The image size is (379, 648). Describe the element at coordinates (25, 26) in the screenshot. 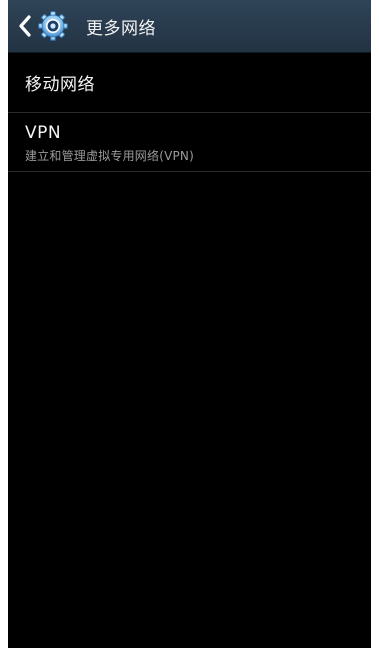

I see `chevron-left-icon` at that location.